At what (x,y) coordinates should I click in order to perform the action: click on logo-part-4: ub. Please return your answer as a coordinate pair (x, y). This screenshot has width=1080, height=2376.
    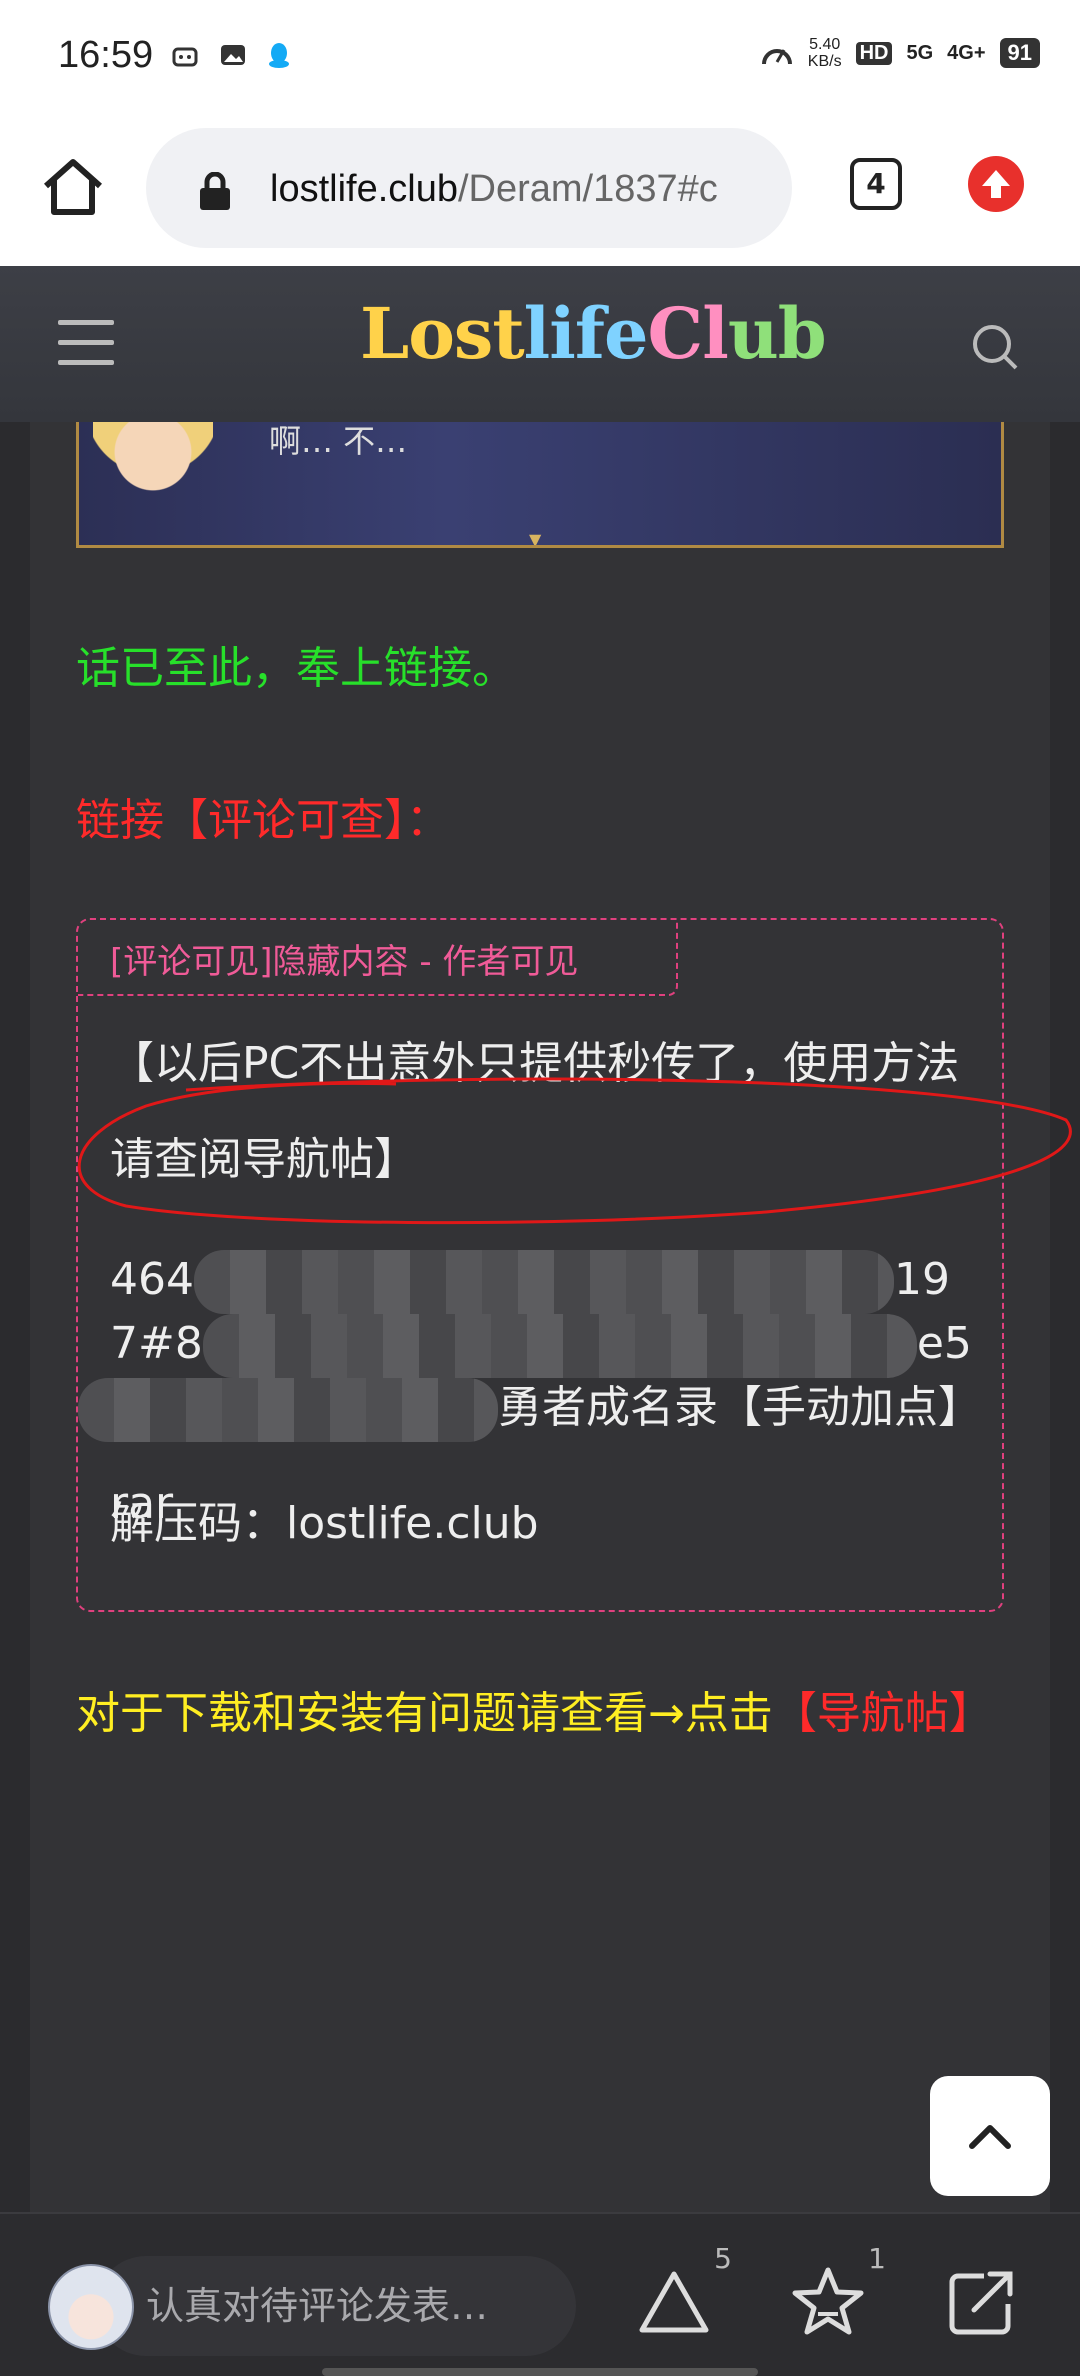
    Looking at the image, I should click on (777, 333).